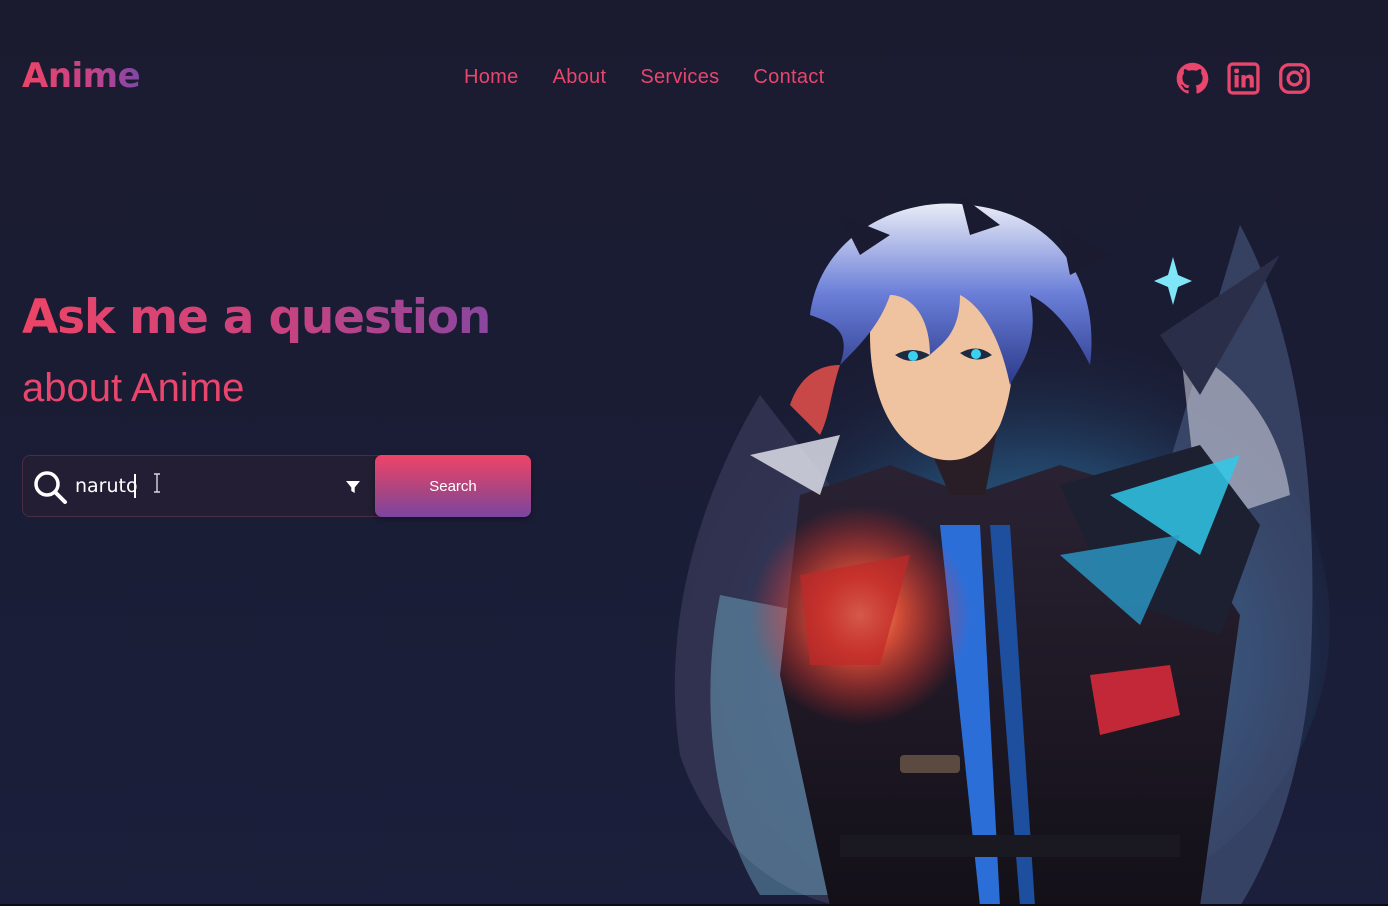 The width and height of the screenshot is (1388, 906). What do you see at coordinates (135, 486) in the screenshot?
I see `text-caret` at bounding box center [135, 486].